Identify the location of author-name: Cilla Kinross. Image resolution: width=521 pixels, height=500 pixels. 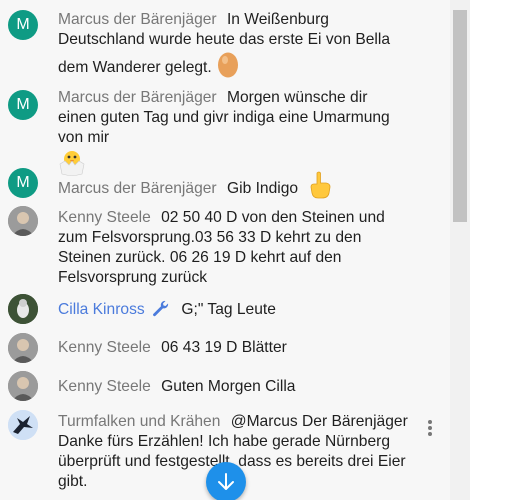
(101, 309).